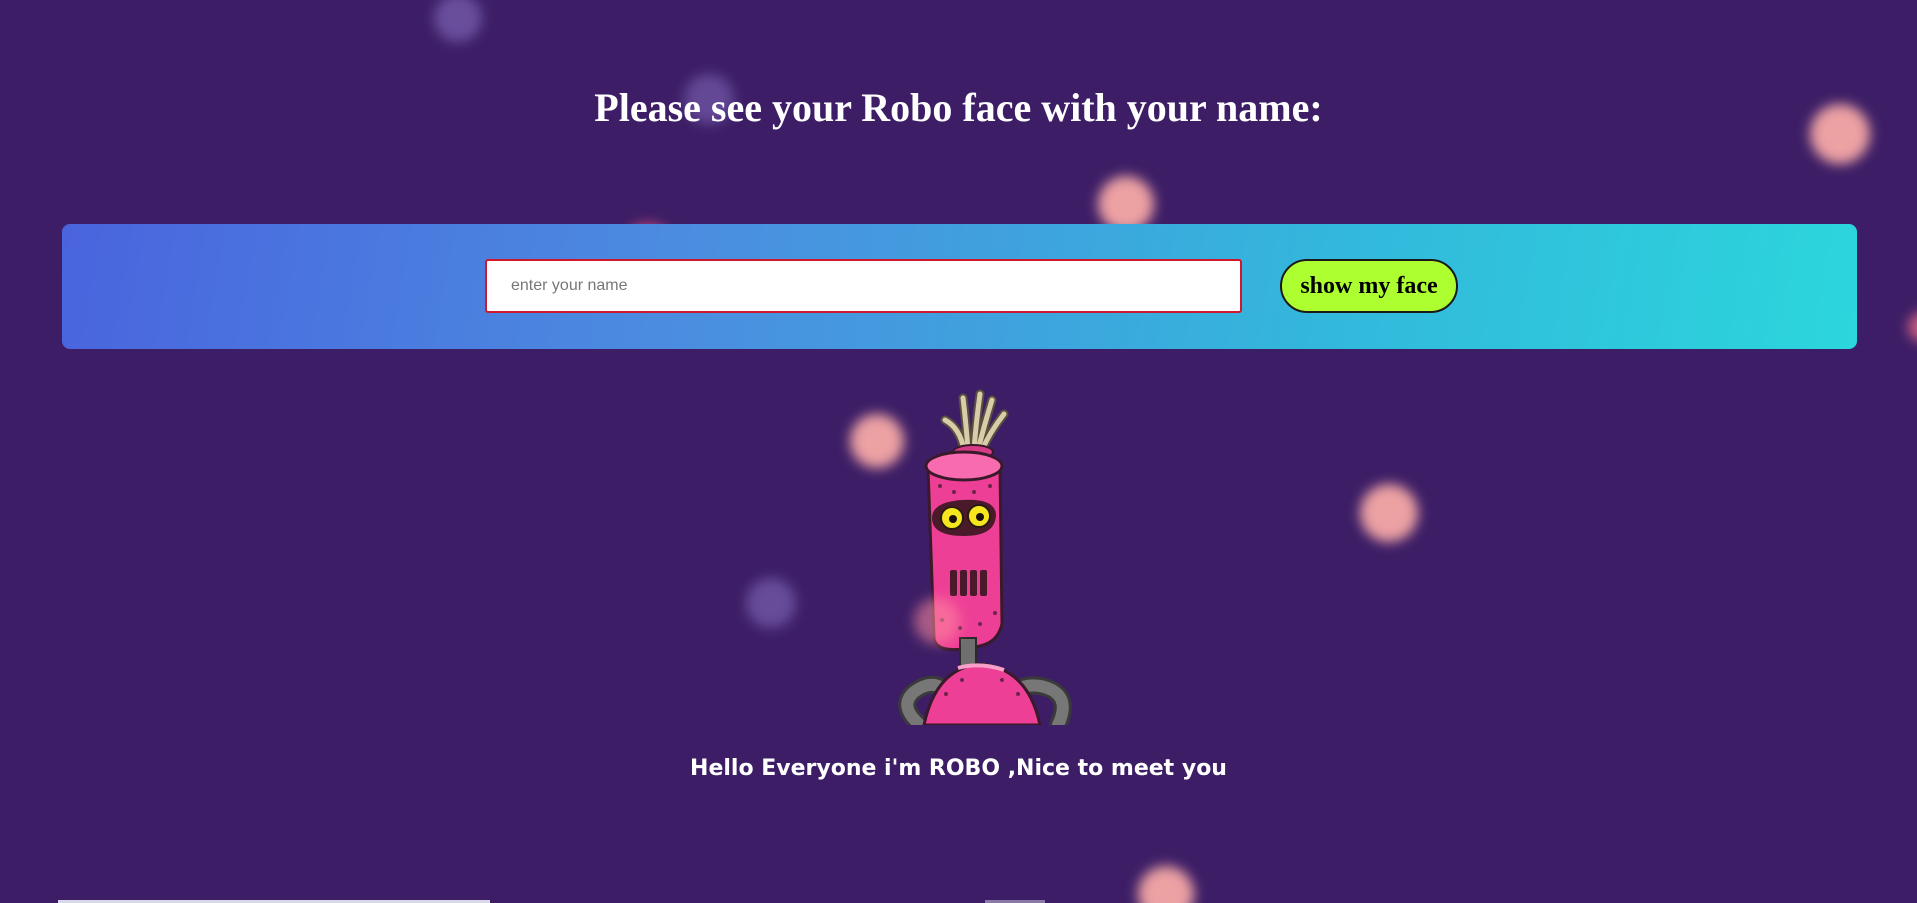  What do you see at coordinates (985, 557) in the screenshot?
I see `robot-face-image` at bounding box center [985, 557].